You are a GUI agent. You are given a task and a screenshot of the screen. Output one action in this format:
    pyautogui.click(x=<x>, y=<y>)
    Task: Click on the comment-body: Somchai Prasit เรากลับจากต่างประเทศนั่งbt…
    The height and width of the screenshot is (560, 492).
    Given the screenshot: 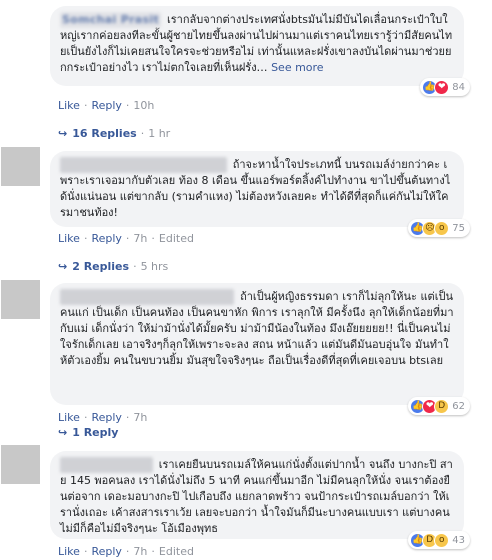 What is the action you would take?
    pyautogui.click(x=257, y=44)
    